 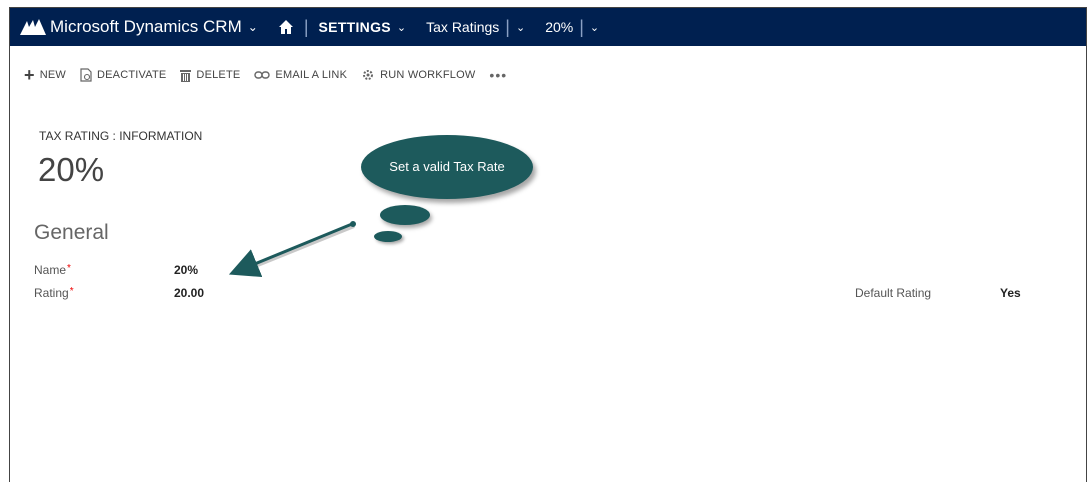 What do you see at coordinates (292, 249) in the screenshot?
I see `callout-arrow` at bounding box center [292, 249].